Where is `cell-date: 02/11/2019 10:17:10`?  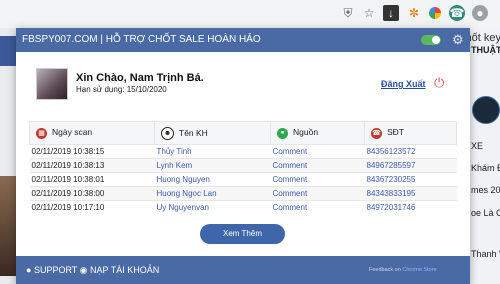 cell-date: 02/11/2019 10:17:10 is located at coordinates (92, 207).